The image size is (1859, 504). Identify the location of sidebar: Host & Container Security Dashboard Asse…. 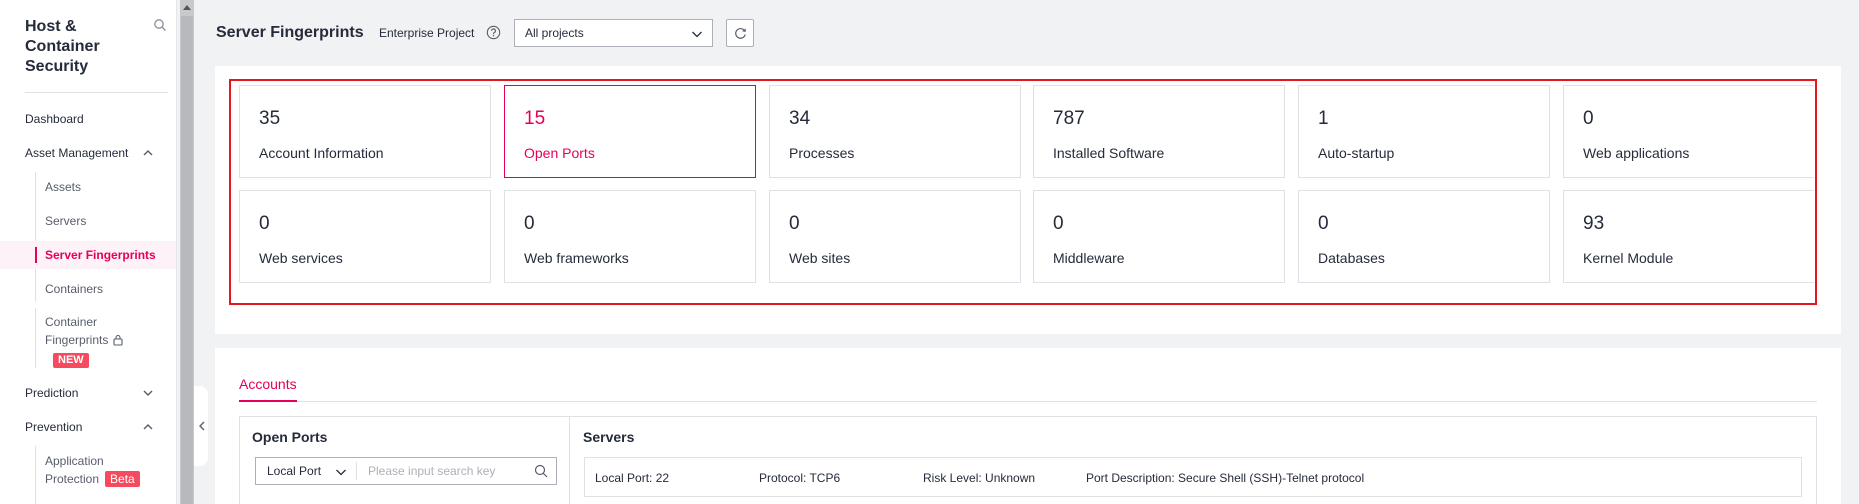
(88, 252).